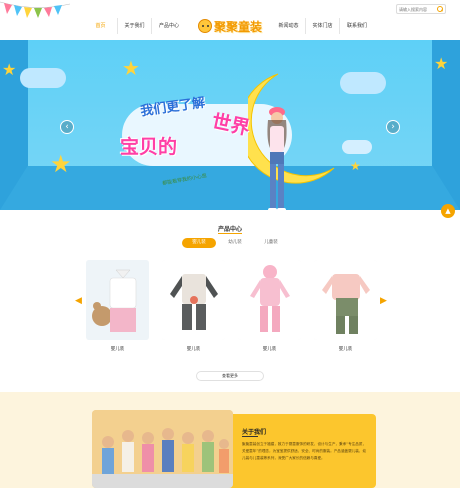 The height and width of the screenshot is (488, 460). I want to click on nav-contact: 联系我们, so click(357, 26).